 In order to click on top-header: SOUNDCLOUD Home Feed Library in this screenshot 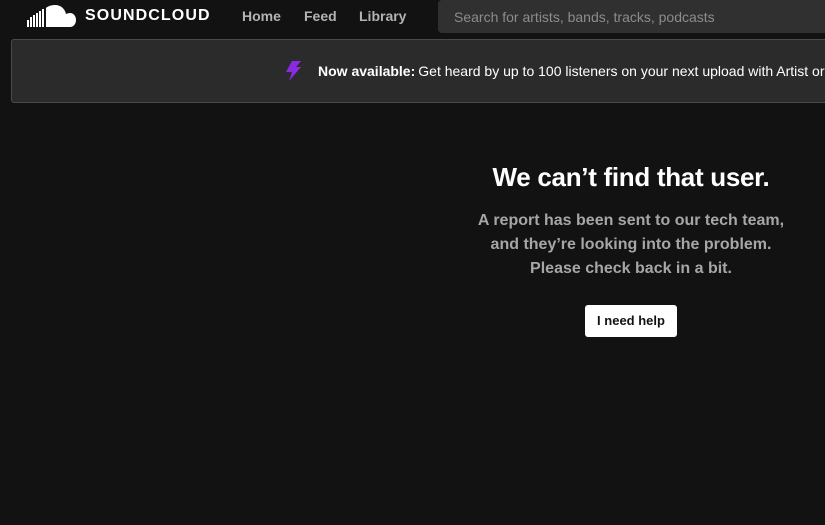, I will do `click(412, 16)`.